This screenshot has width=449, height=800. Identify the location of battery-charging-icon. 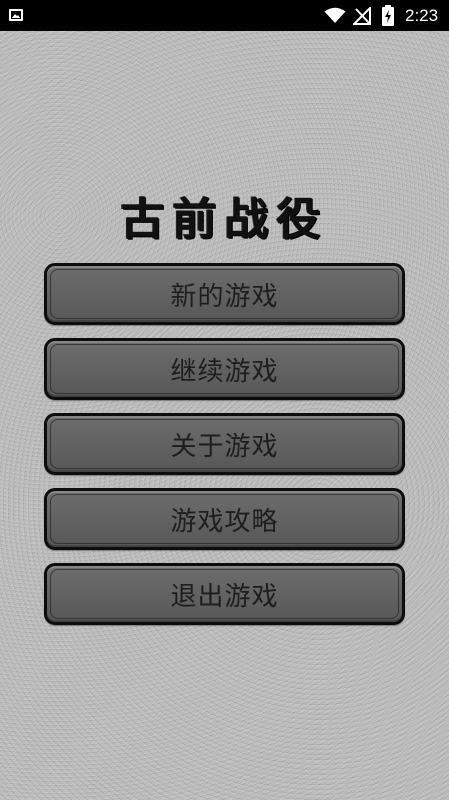
(388, 15).